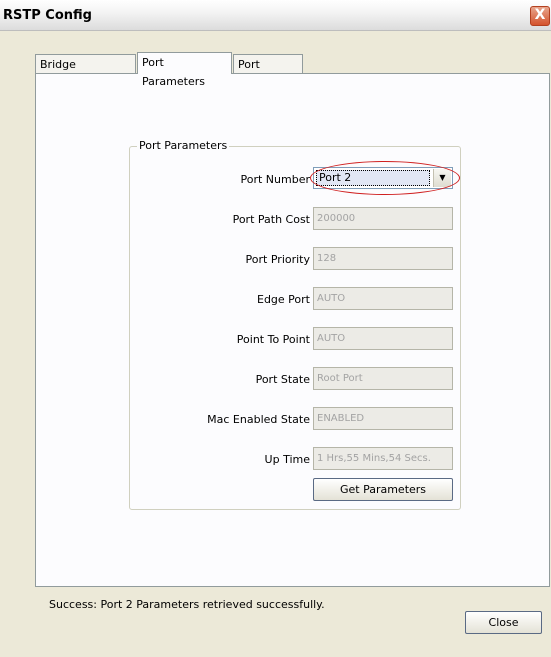 The width and height of the screenshot is (551, 657). I want to click on port-path-cost-field: 200000, so click(383, 218).